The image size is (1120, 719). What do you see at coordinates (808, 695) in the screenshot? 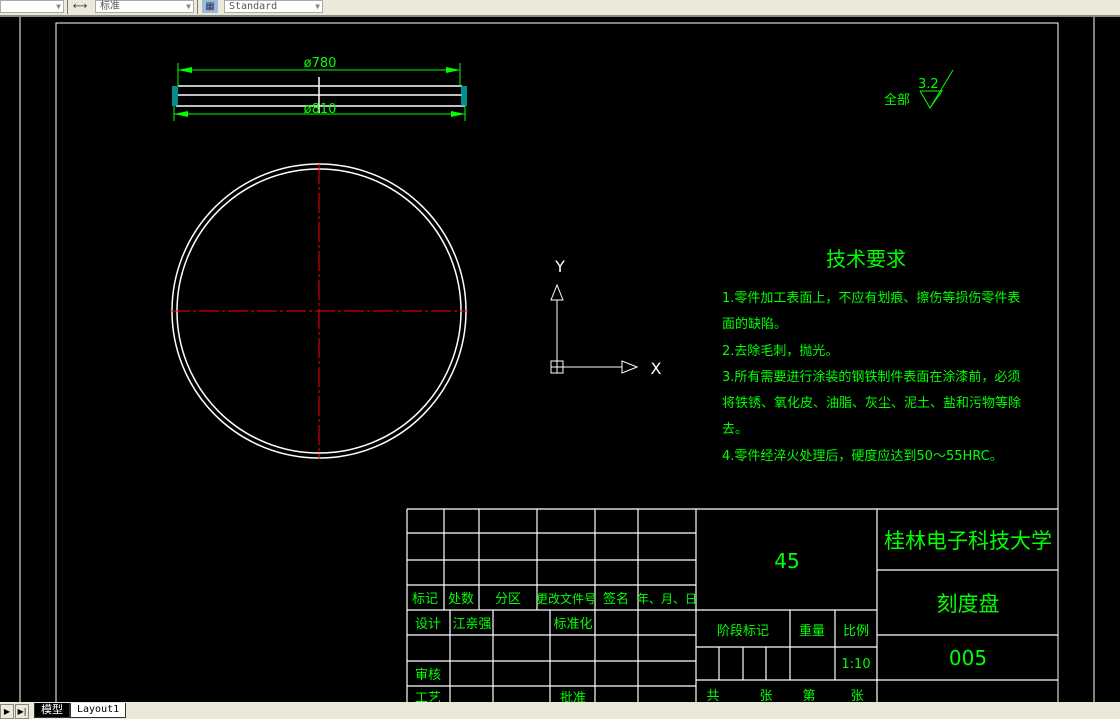
I see `sheet-no-label: 第` at bounding box center [808, 695].